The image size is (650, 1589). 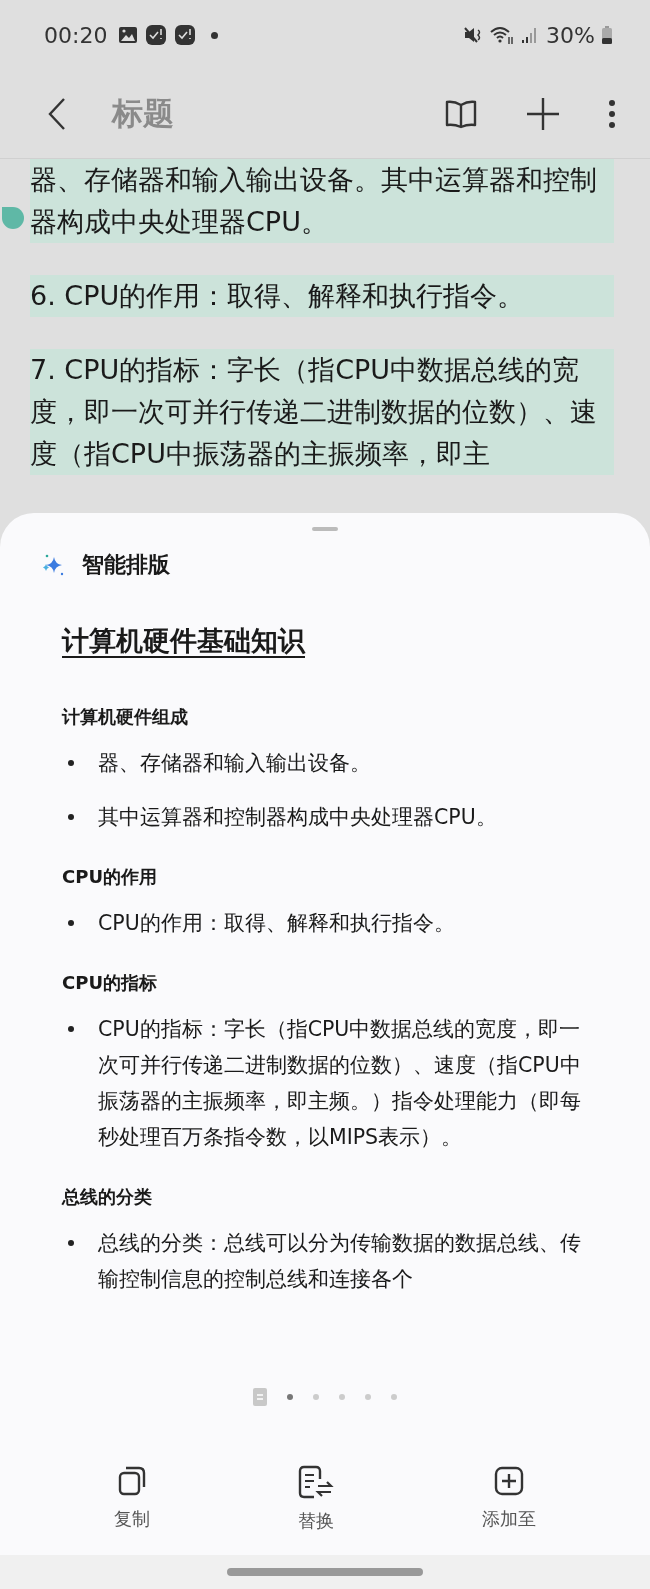 I want to click on sheet-title: 智能排版, so click(x=126, y=565).